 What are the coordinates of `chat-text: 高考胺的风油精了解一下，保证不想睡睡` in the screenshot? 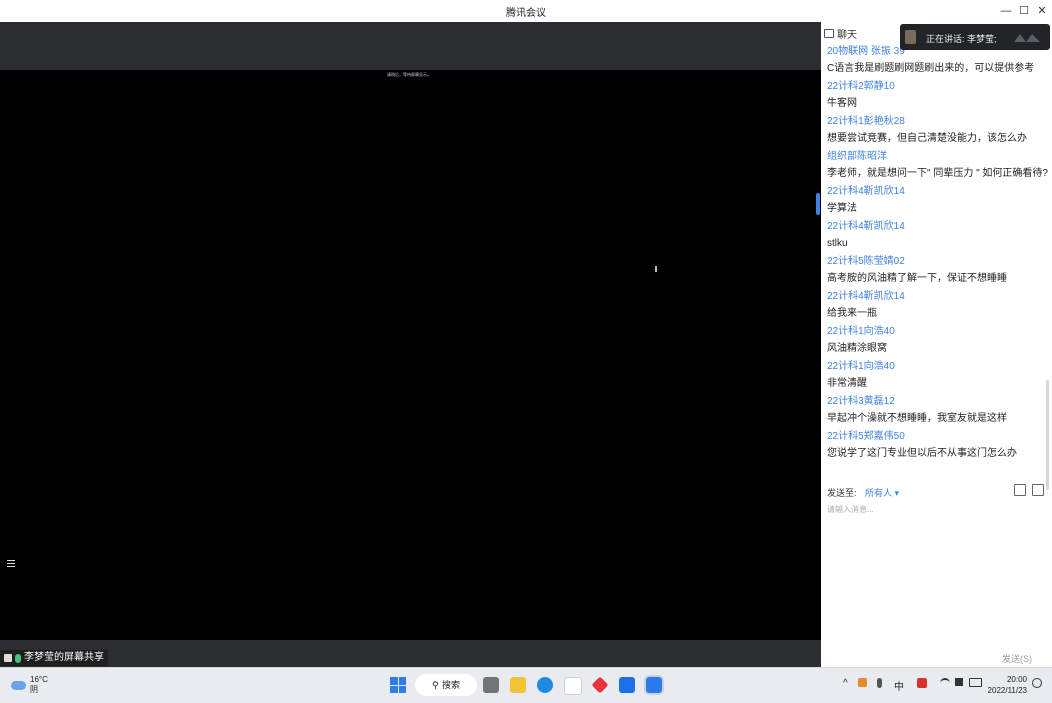 It's located at (917, 278).